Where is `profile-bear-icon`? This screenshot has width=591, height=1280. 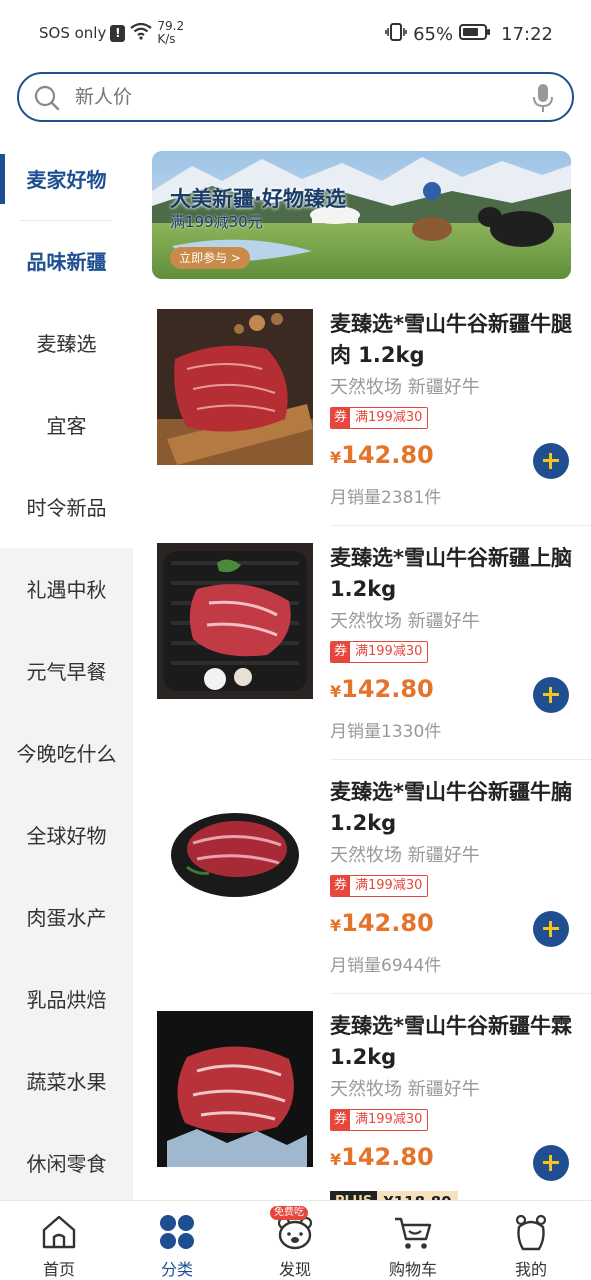
profile-bear-icon is located at coordinates (531, 1232).